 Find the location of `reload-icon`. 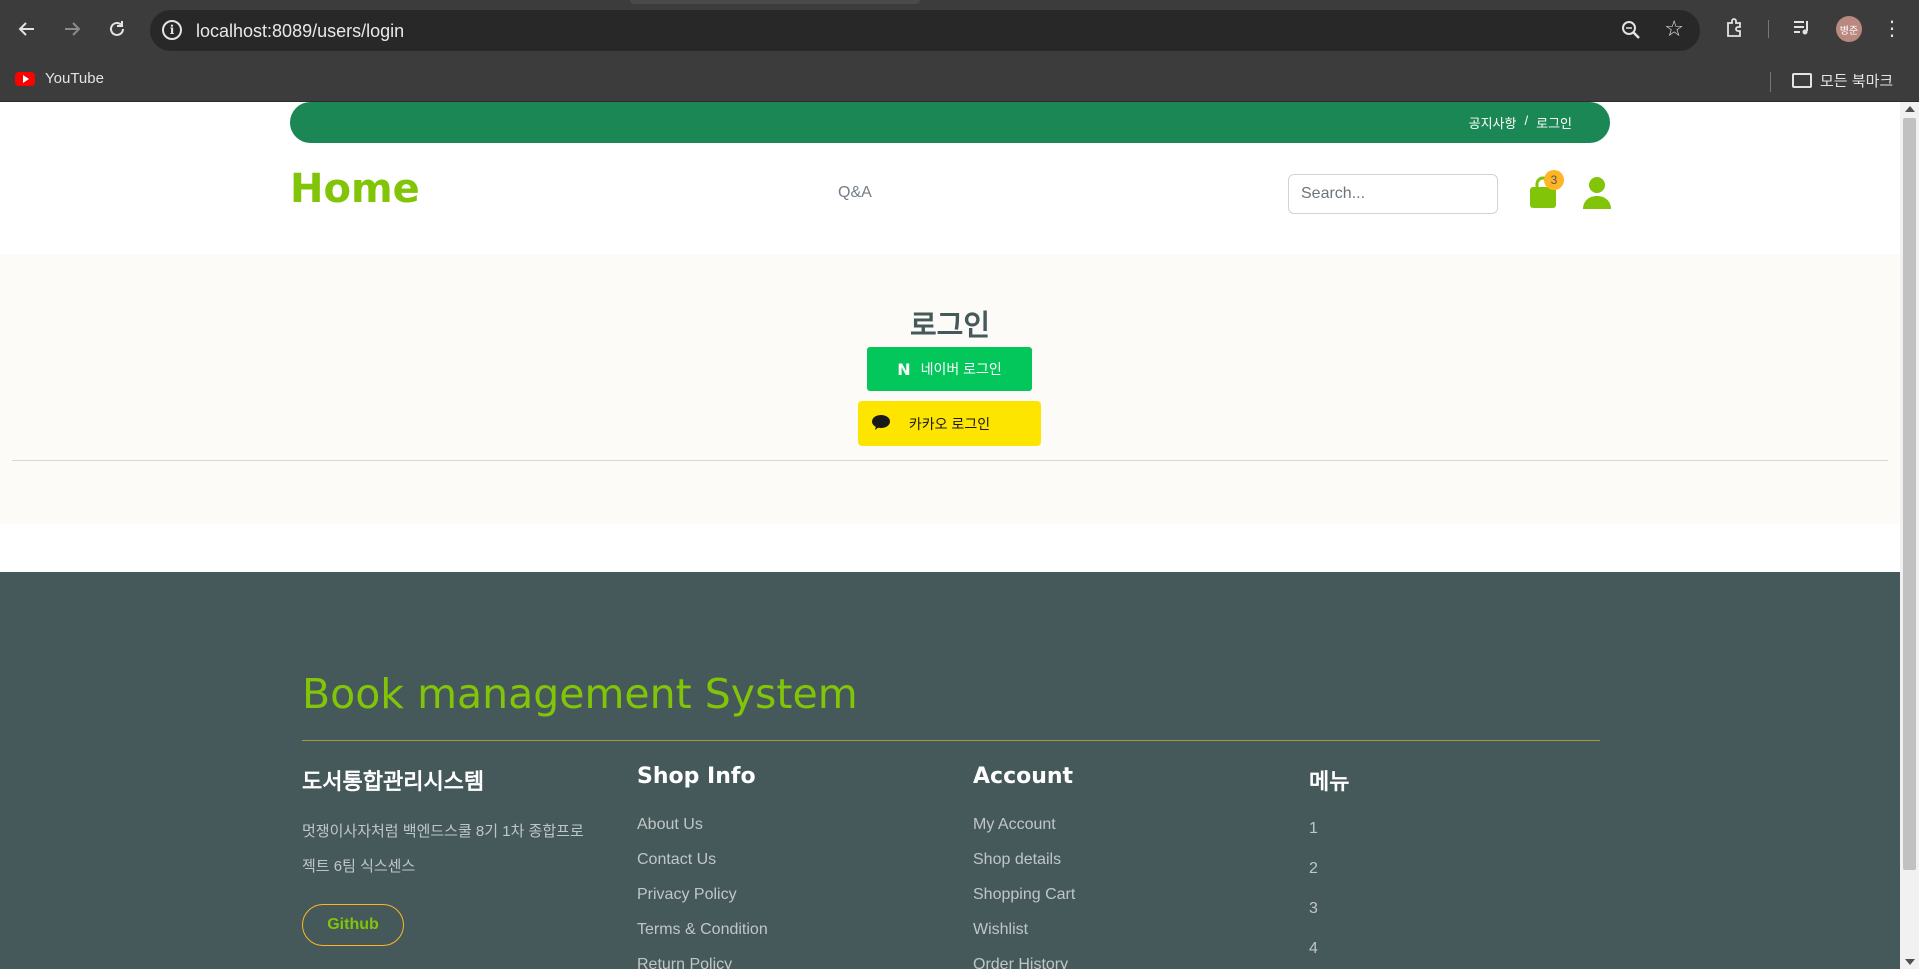

reload-icon is located at coordinates (117, 29).